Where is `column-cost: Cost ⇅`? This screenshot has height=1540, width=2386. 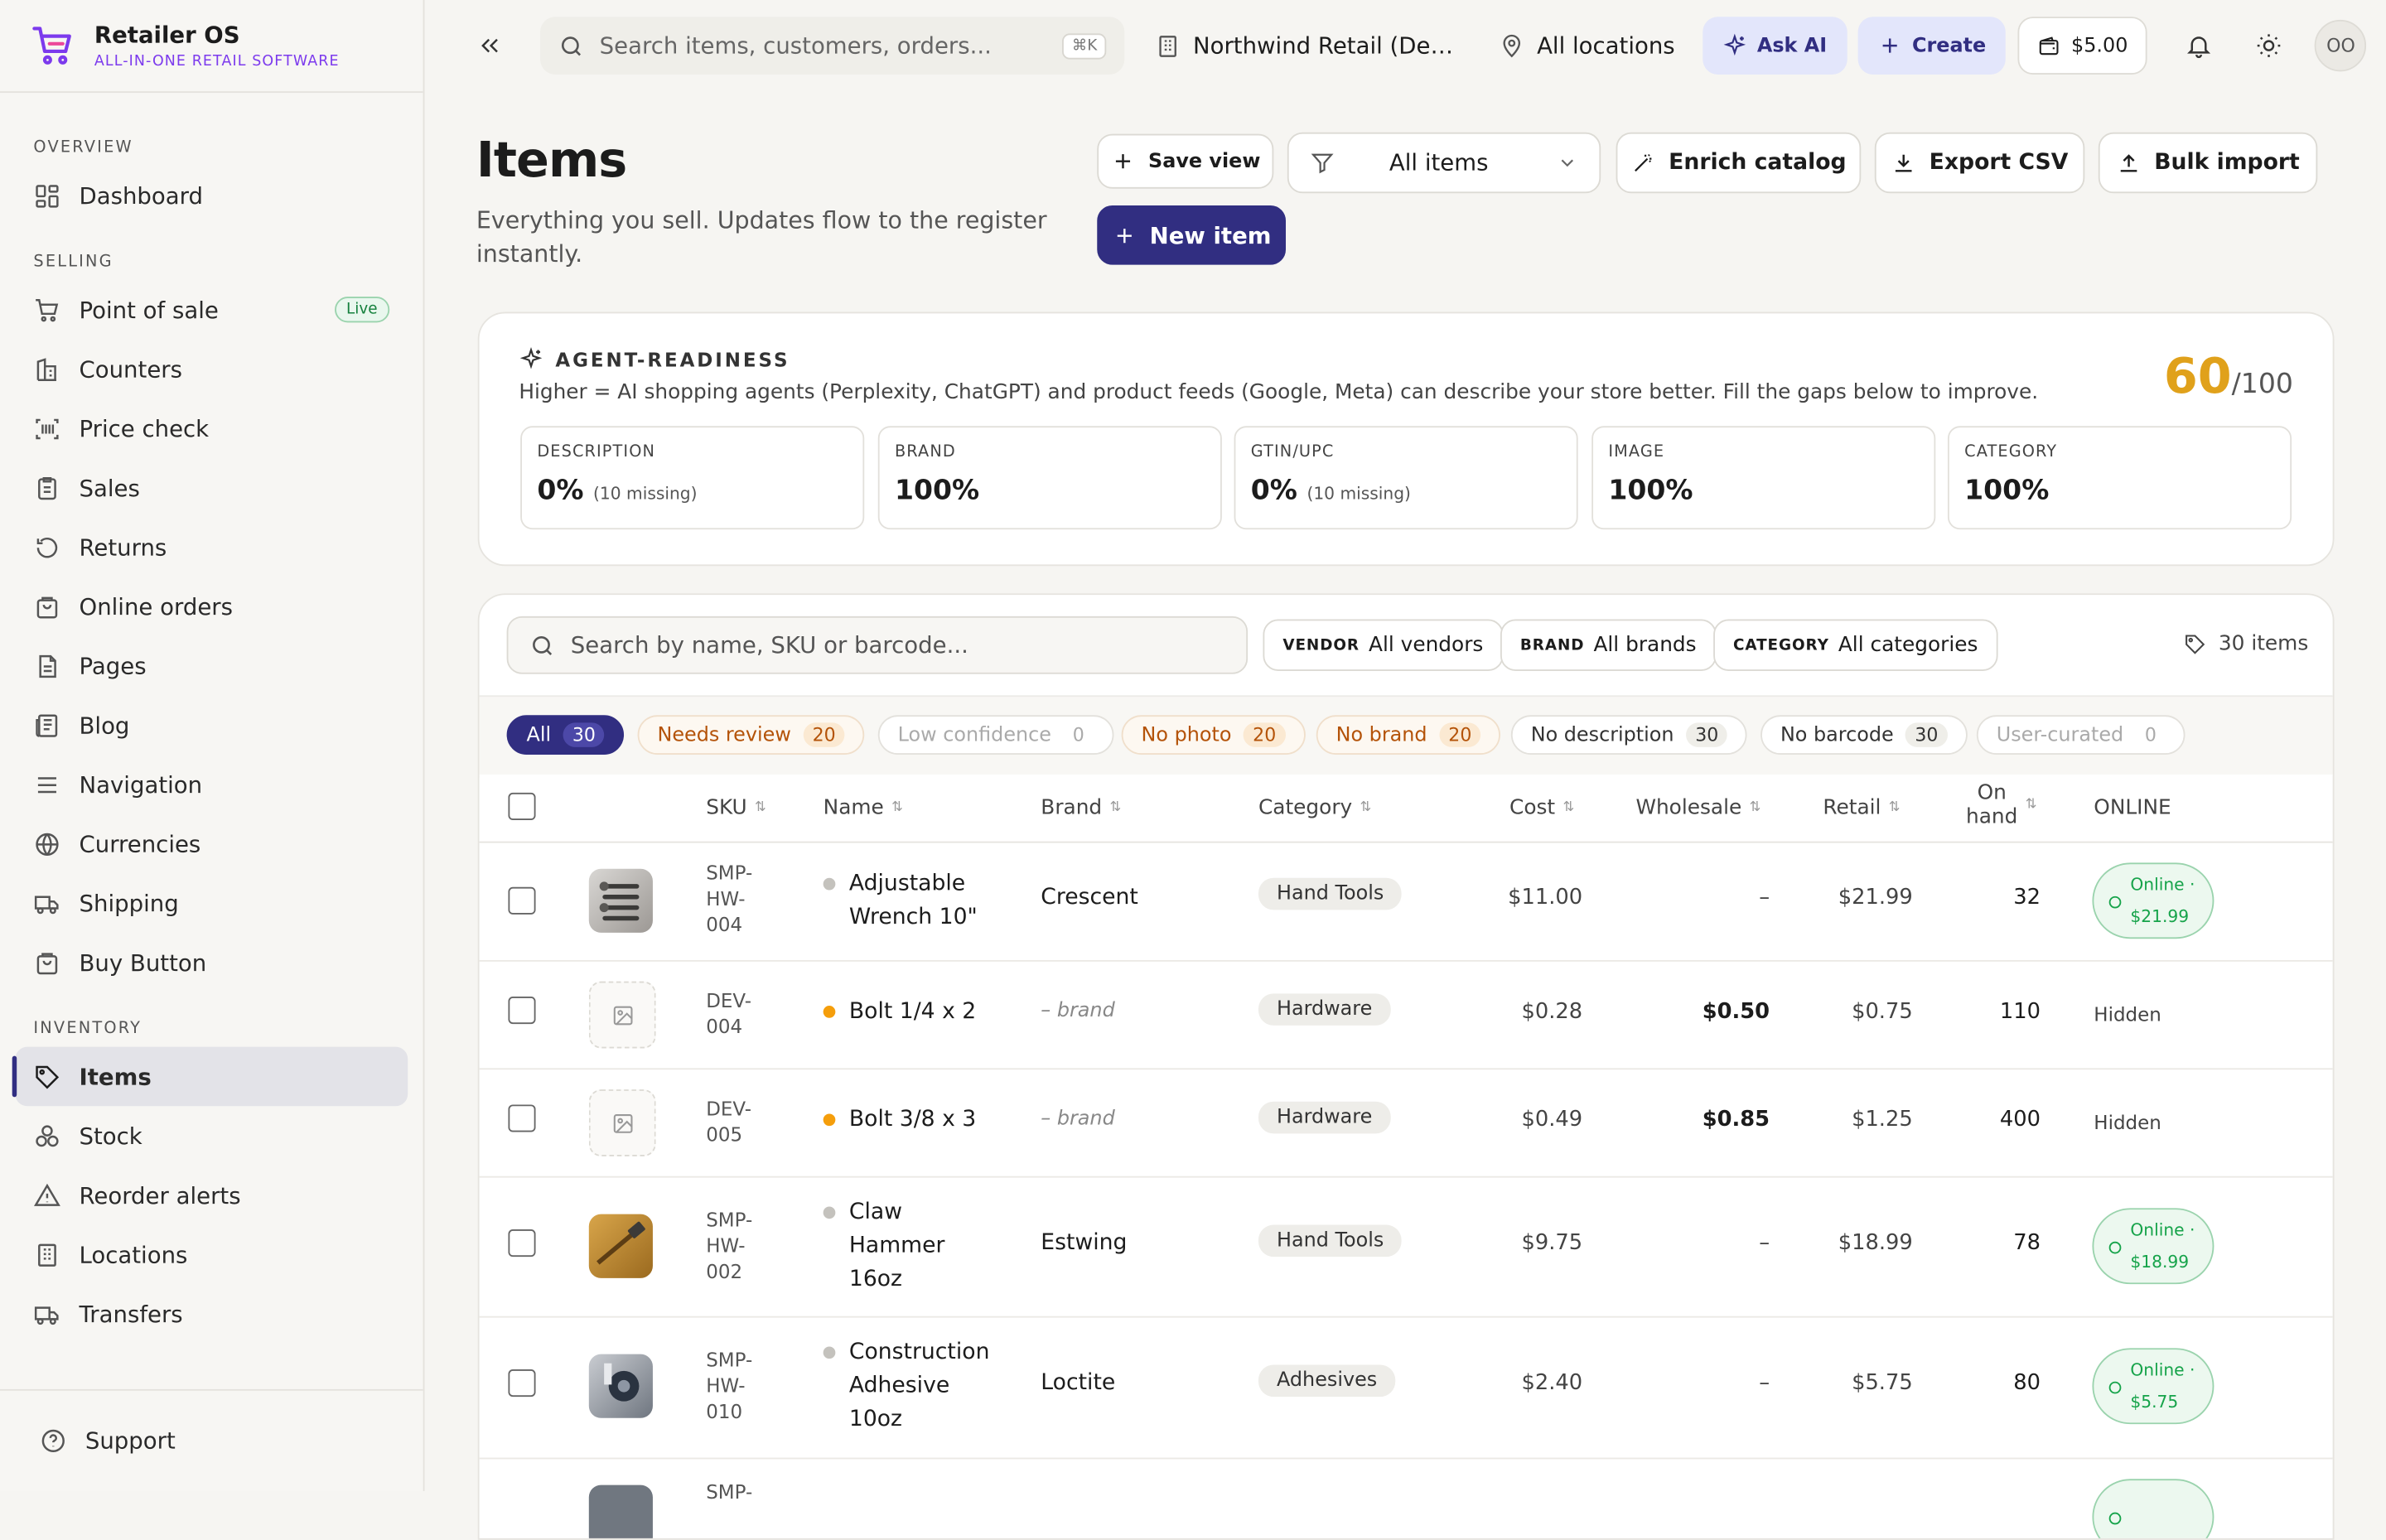
column-cost: Cost ⇅ is located at coordinates (1542, 808).